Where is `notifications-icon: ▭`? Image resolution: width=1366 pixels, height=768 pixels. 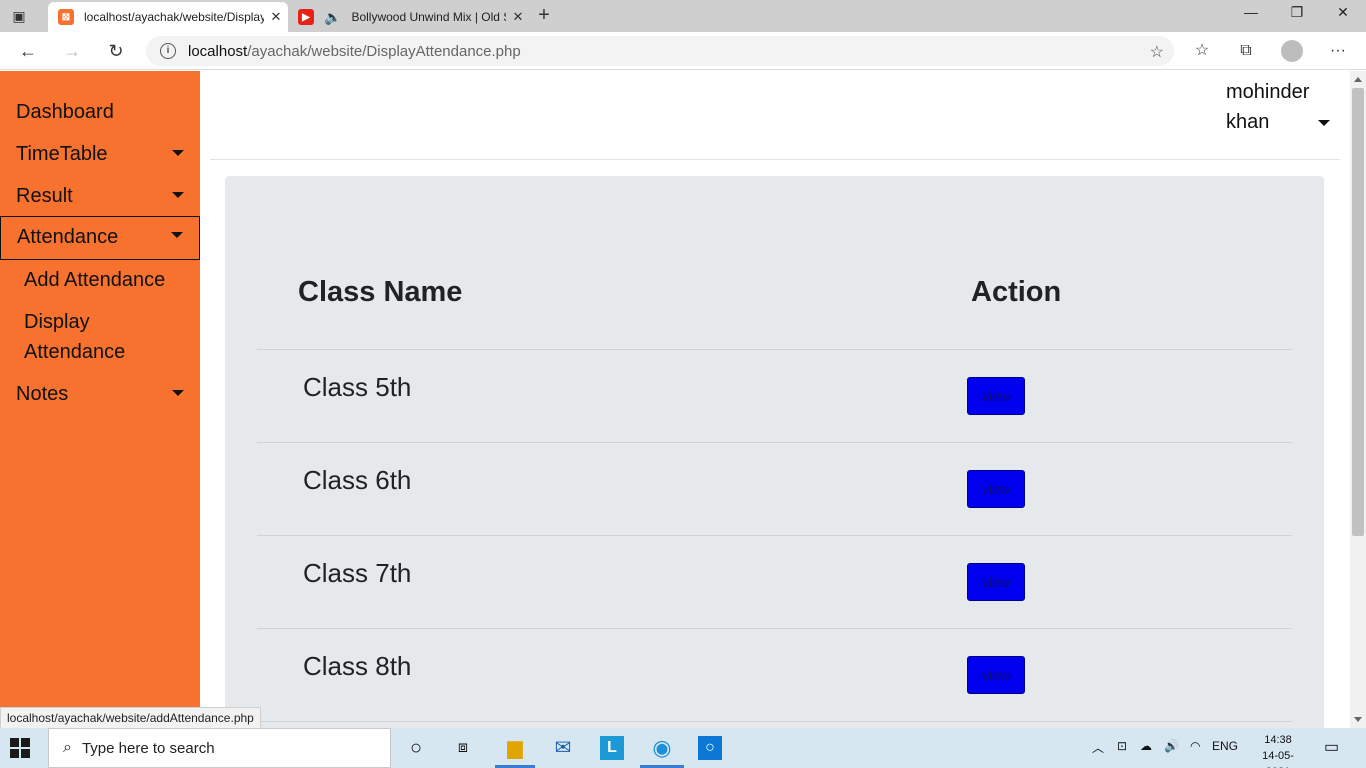
notifications-icon: ▭ is located at coordinates (1331, 747).